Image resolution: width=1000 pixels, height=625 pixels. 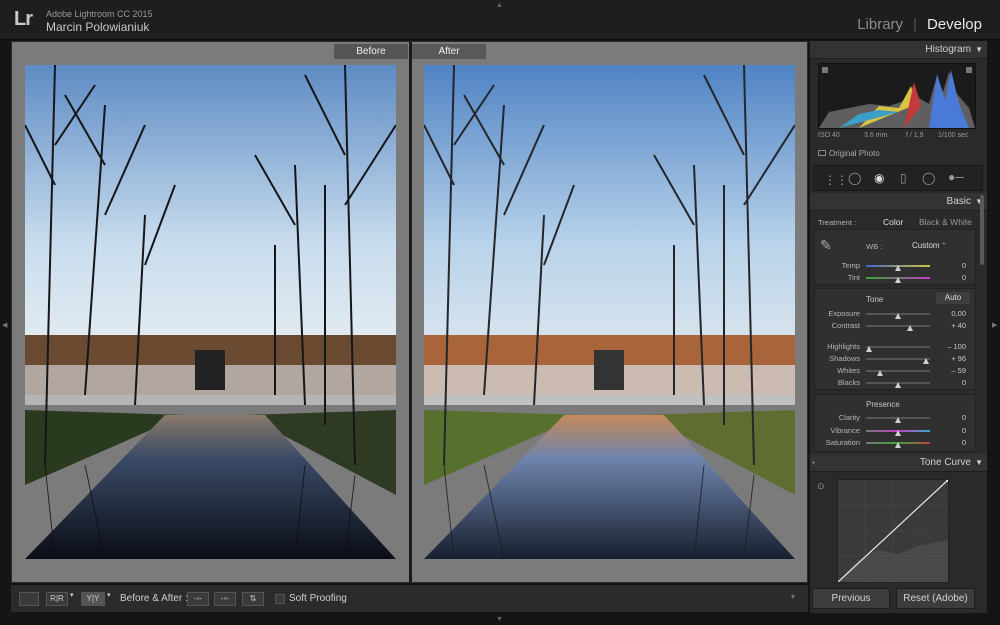 I want to click on before-label: Before, so click(x=371, y=51).